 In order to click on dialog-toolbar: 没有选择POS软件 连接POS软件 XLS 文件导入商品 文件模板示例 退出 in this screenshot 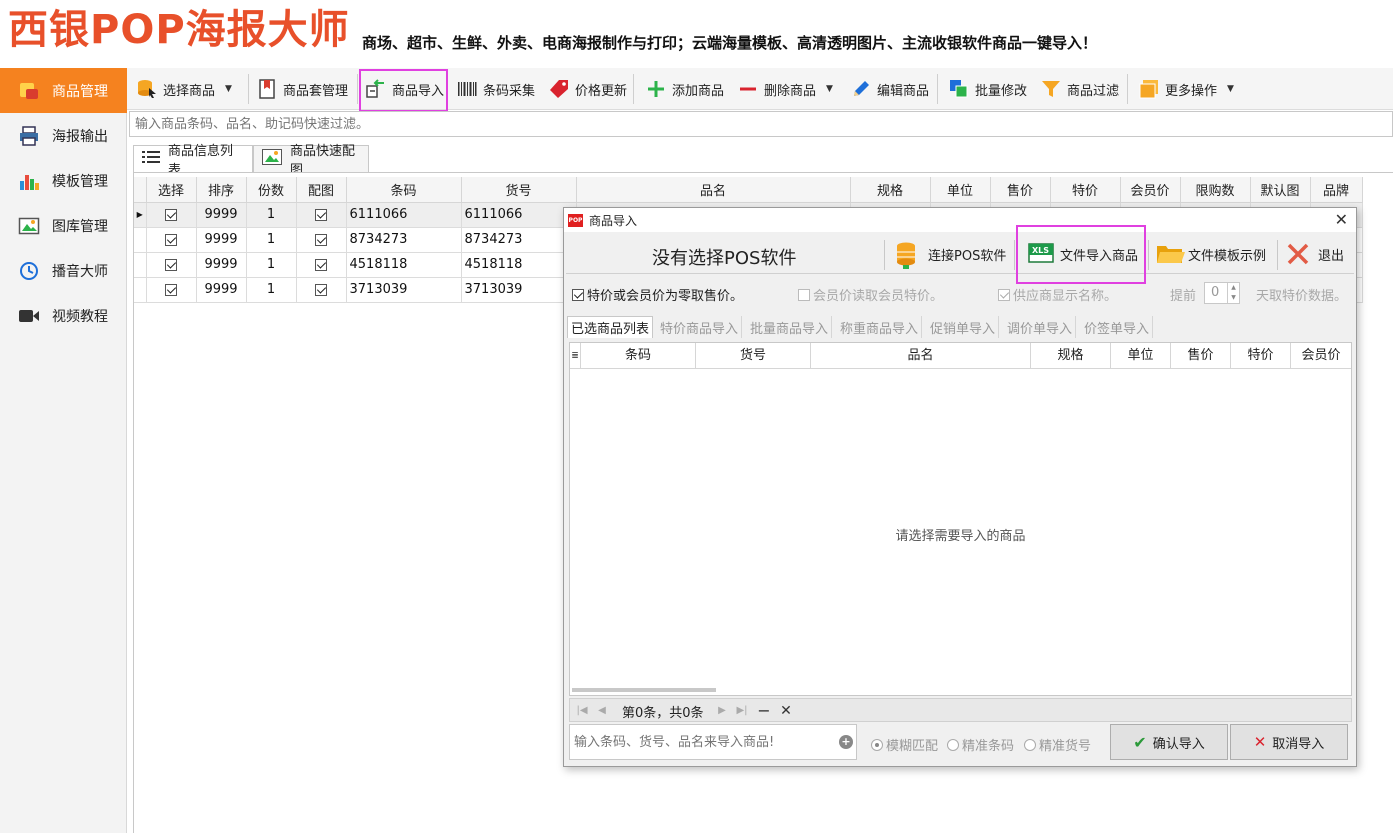, I will do `click(960, 254)`.